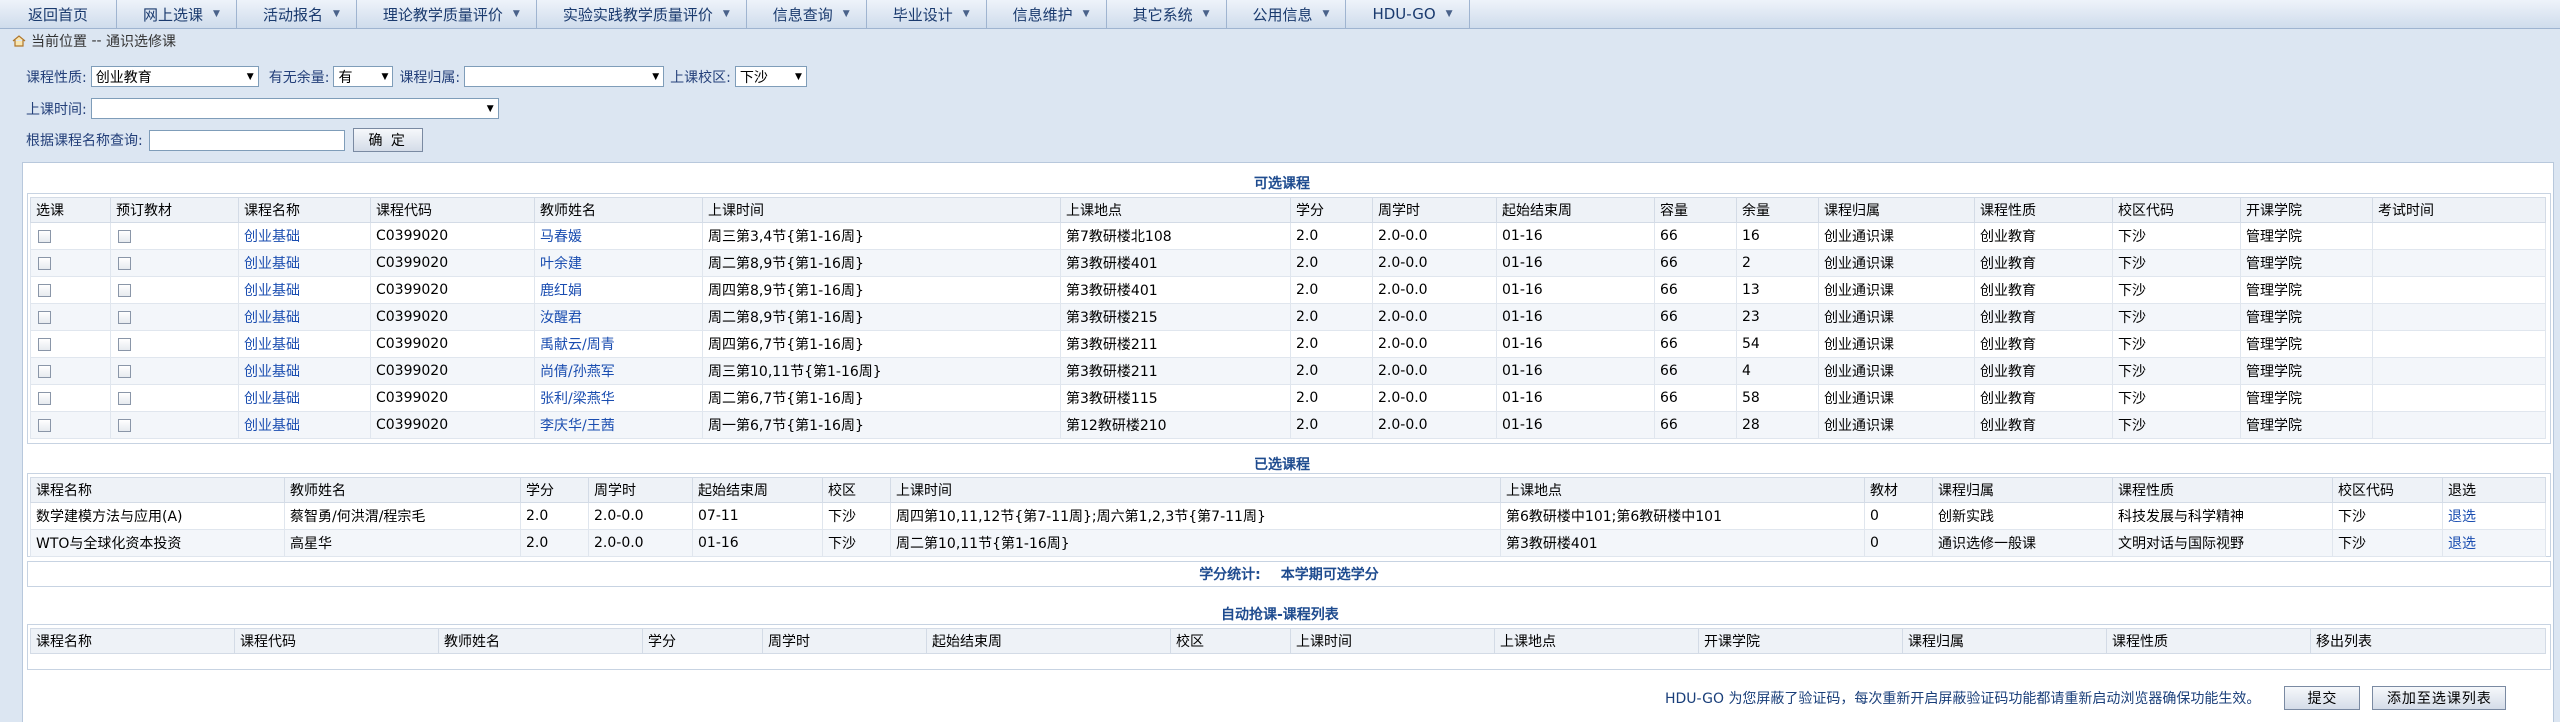  What do you see at coordinates (2176, 371) in the screenshot?
I see `table-cell: 下沙` at bounding box center [2176, 371].